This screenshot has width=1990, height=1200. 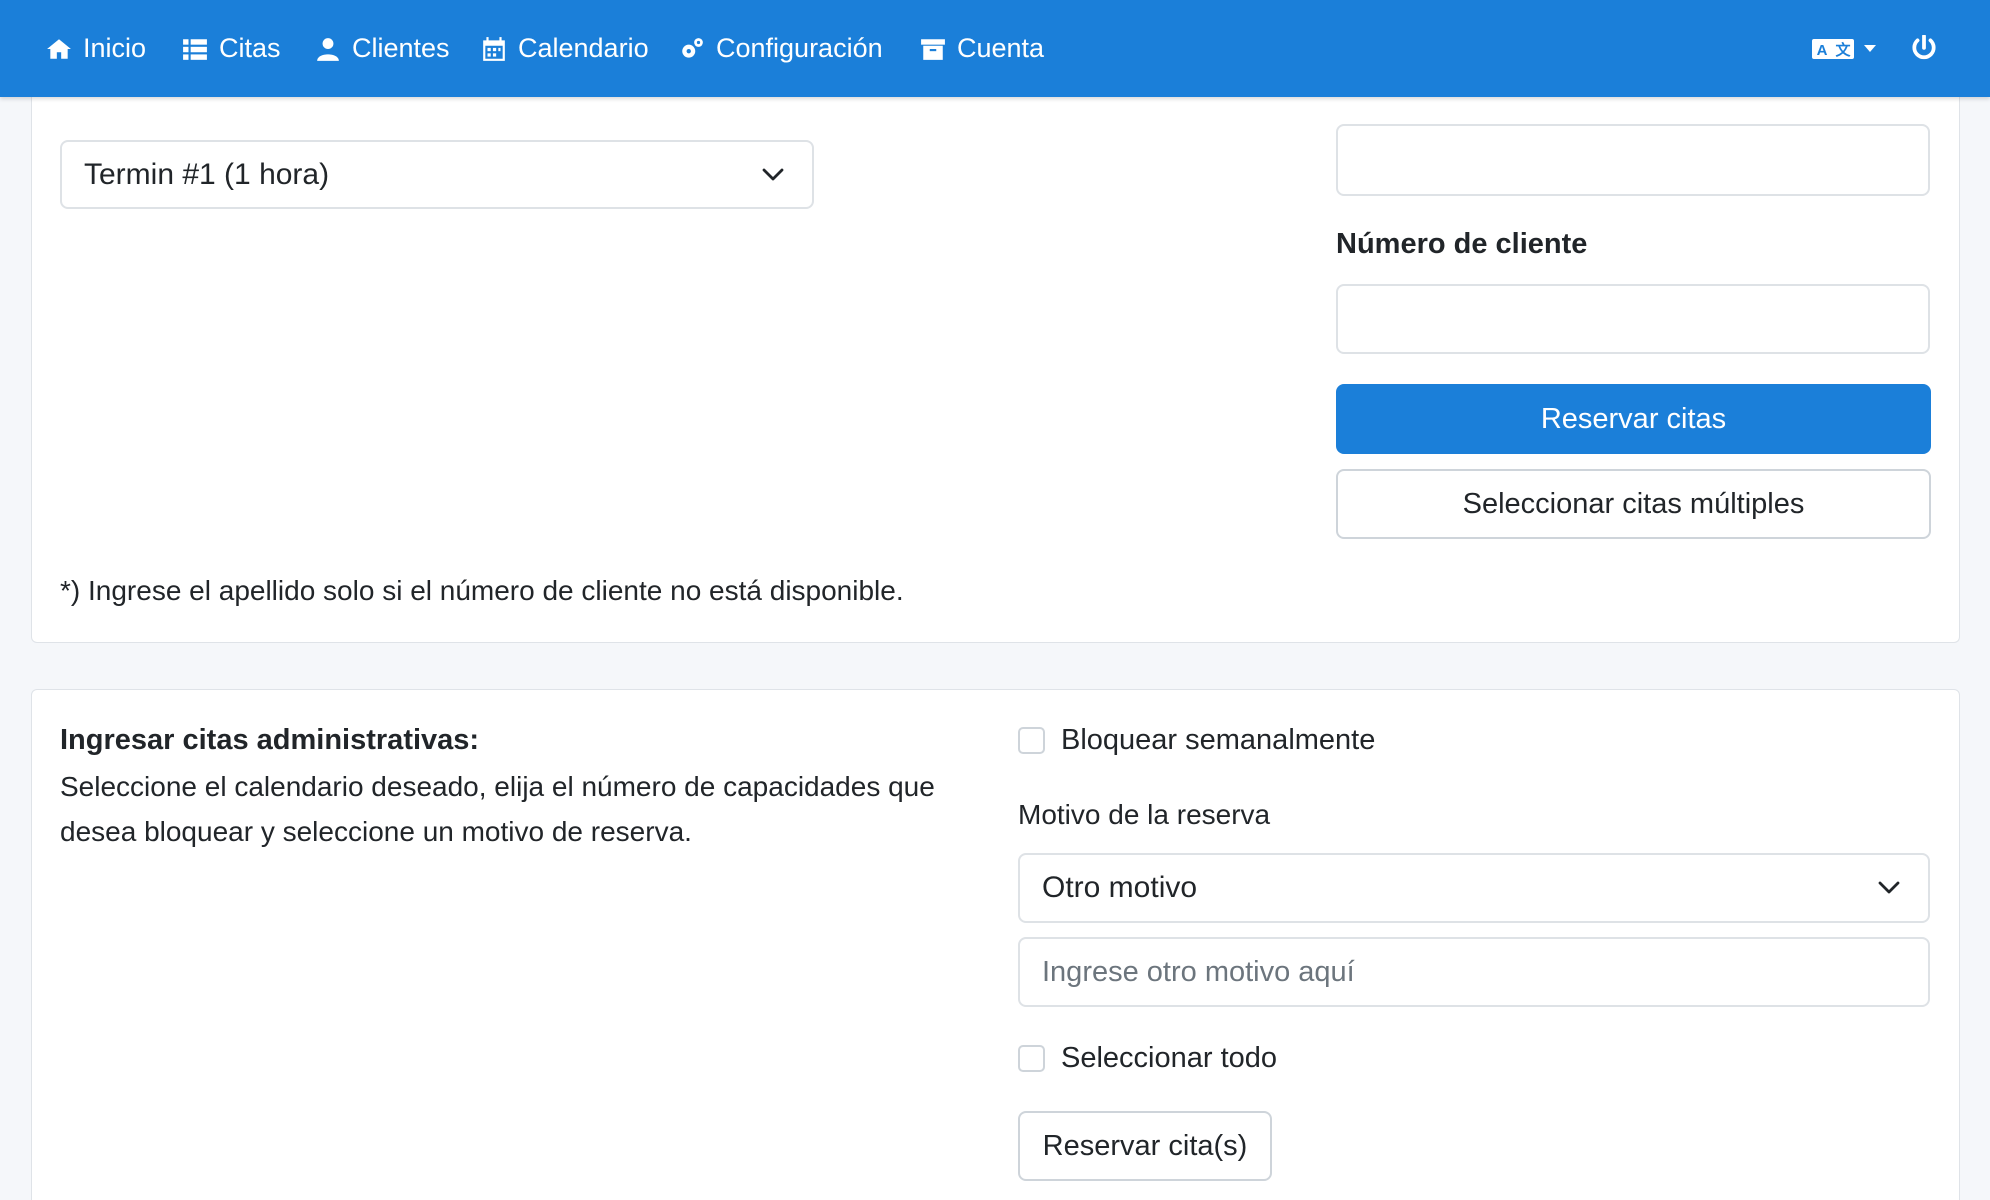 What do you see at coordinates (933, 49) in the screenshot?
I see `archive-icon` at bounding box center [933, 49].